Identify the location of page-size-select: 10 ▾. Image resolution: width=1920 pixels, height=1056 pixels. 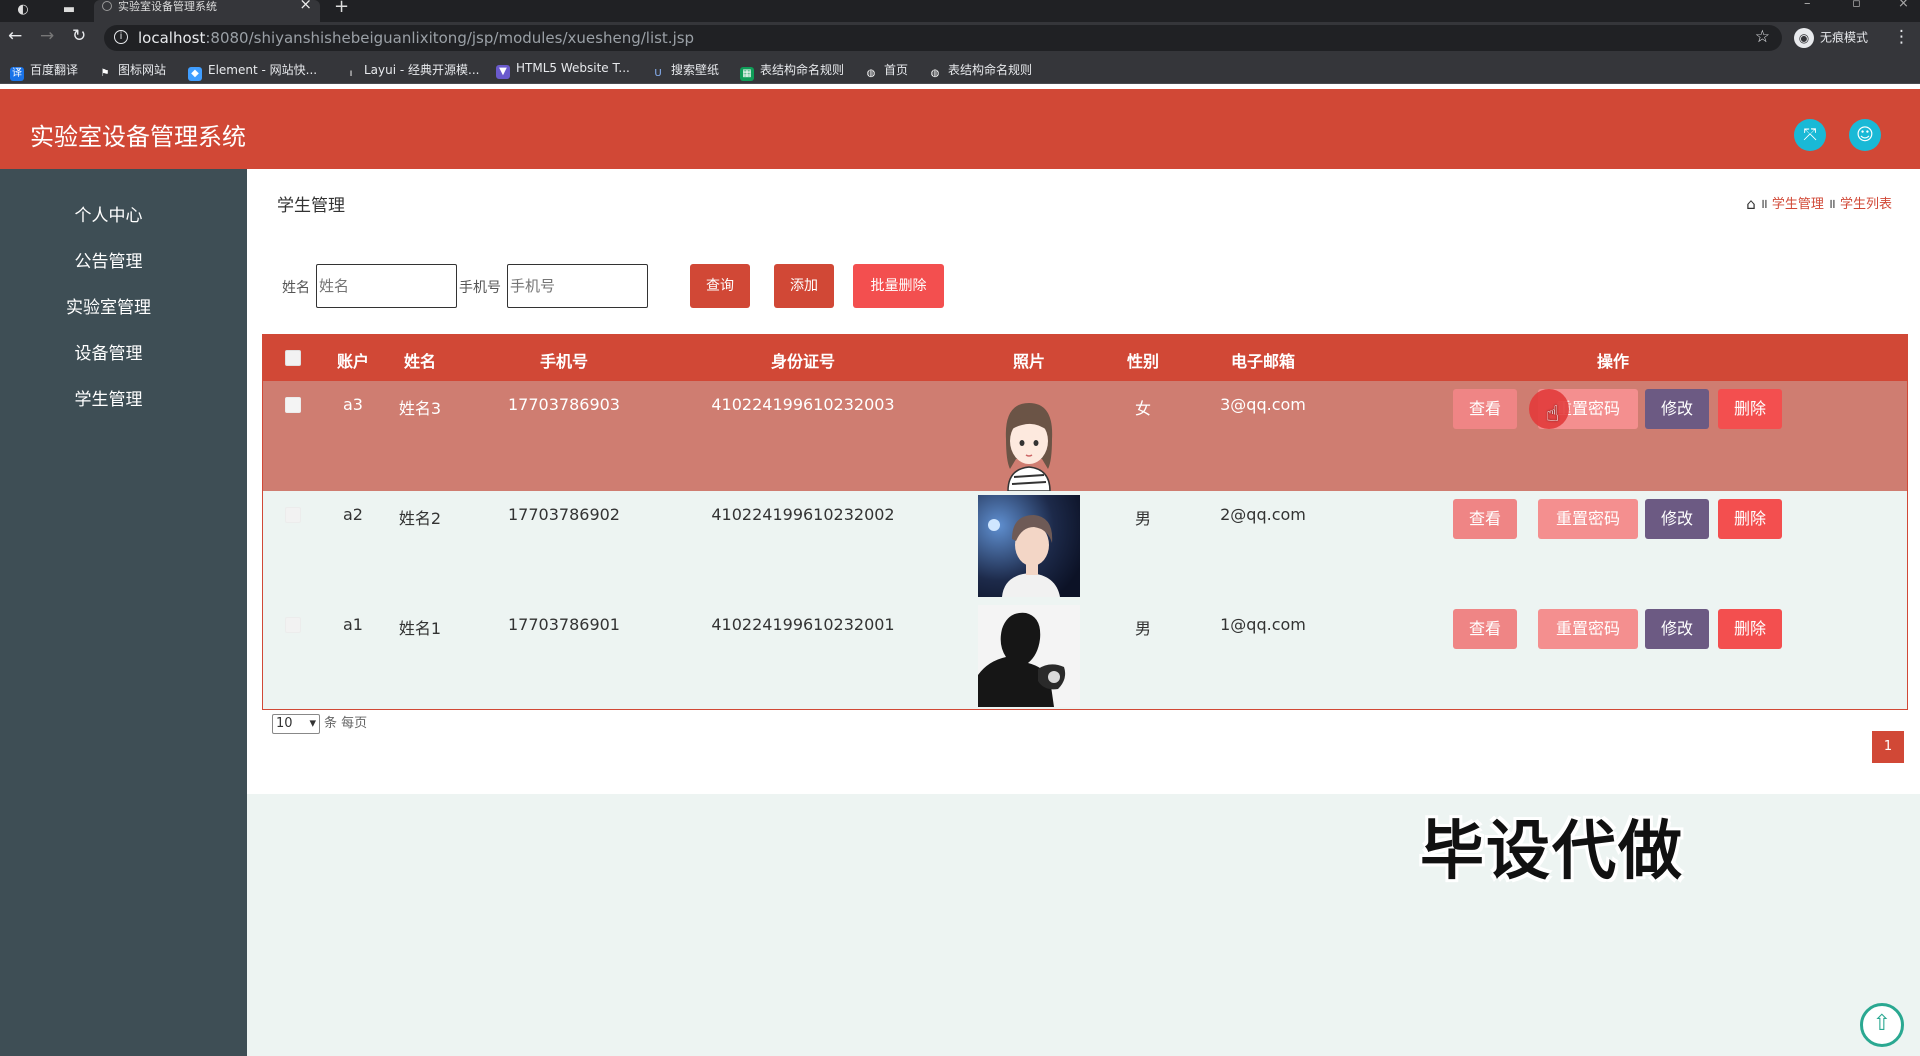
(296, 724).